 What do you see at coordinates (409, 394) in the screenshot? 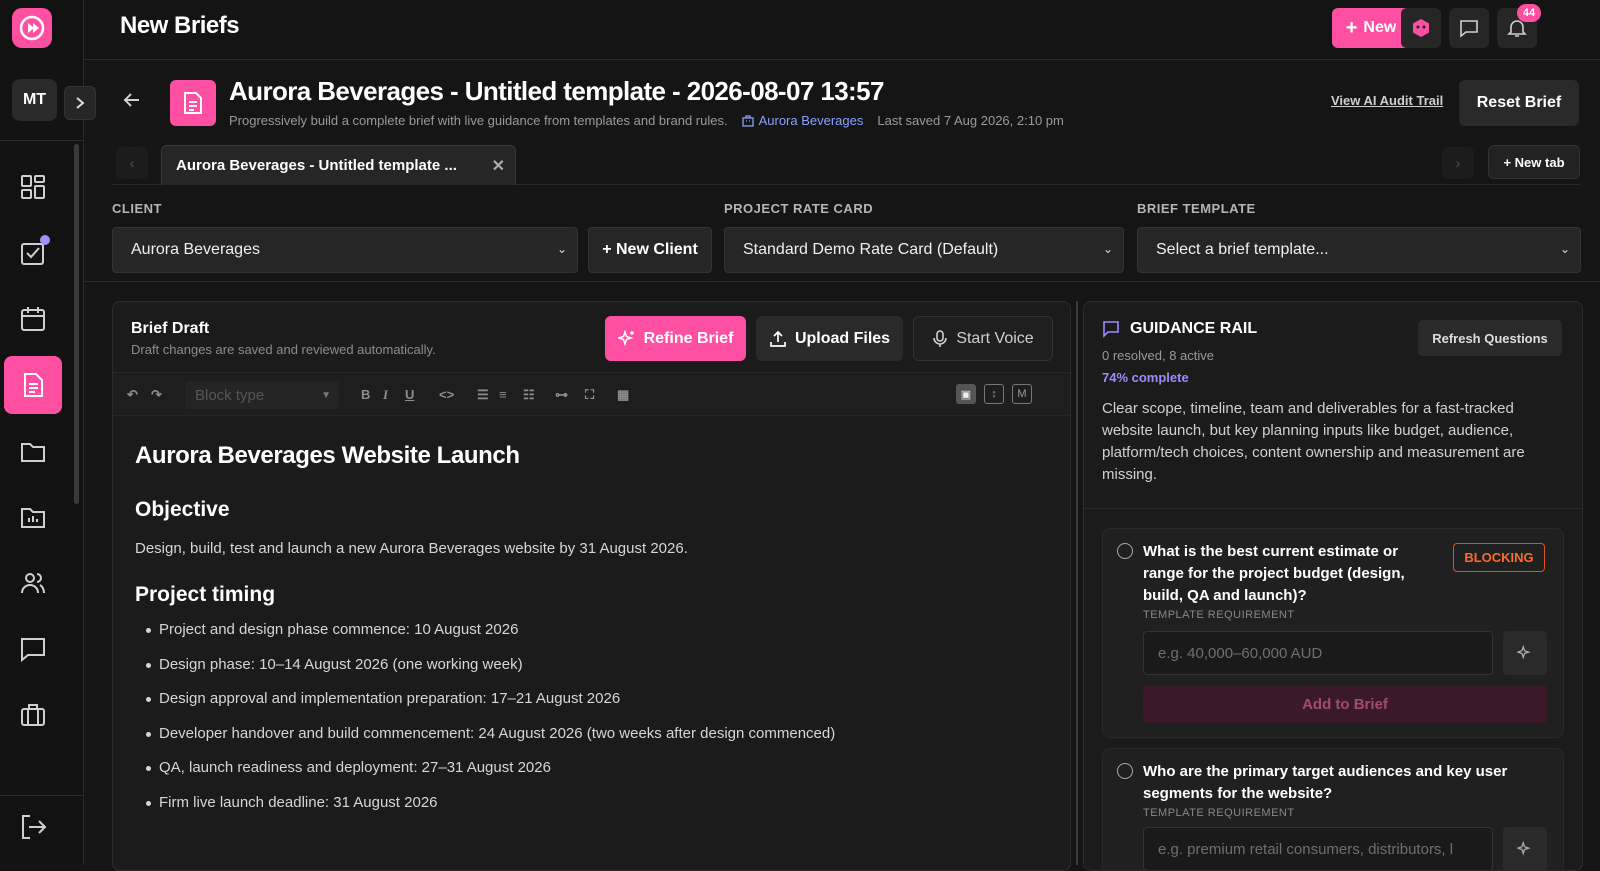
I see `underline-icon: U` at bounding box center [409, 394].